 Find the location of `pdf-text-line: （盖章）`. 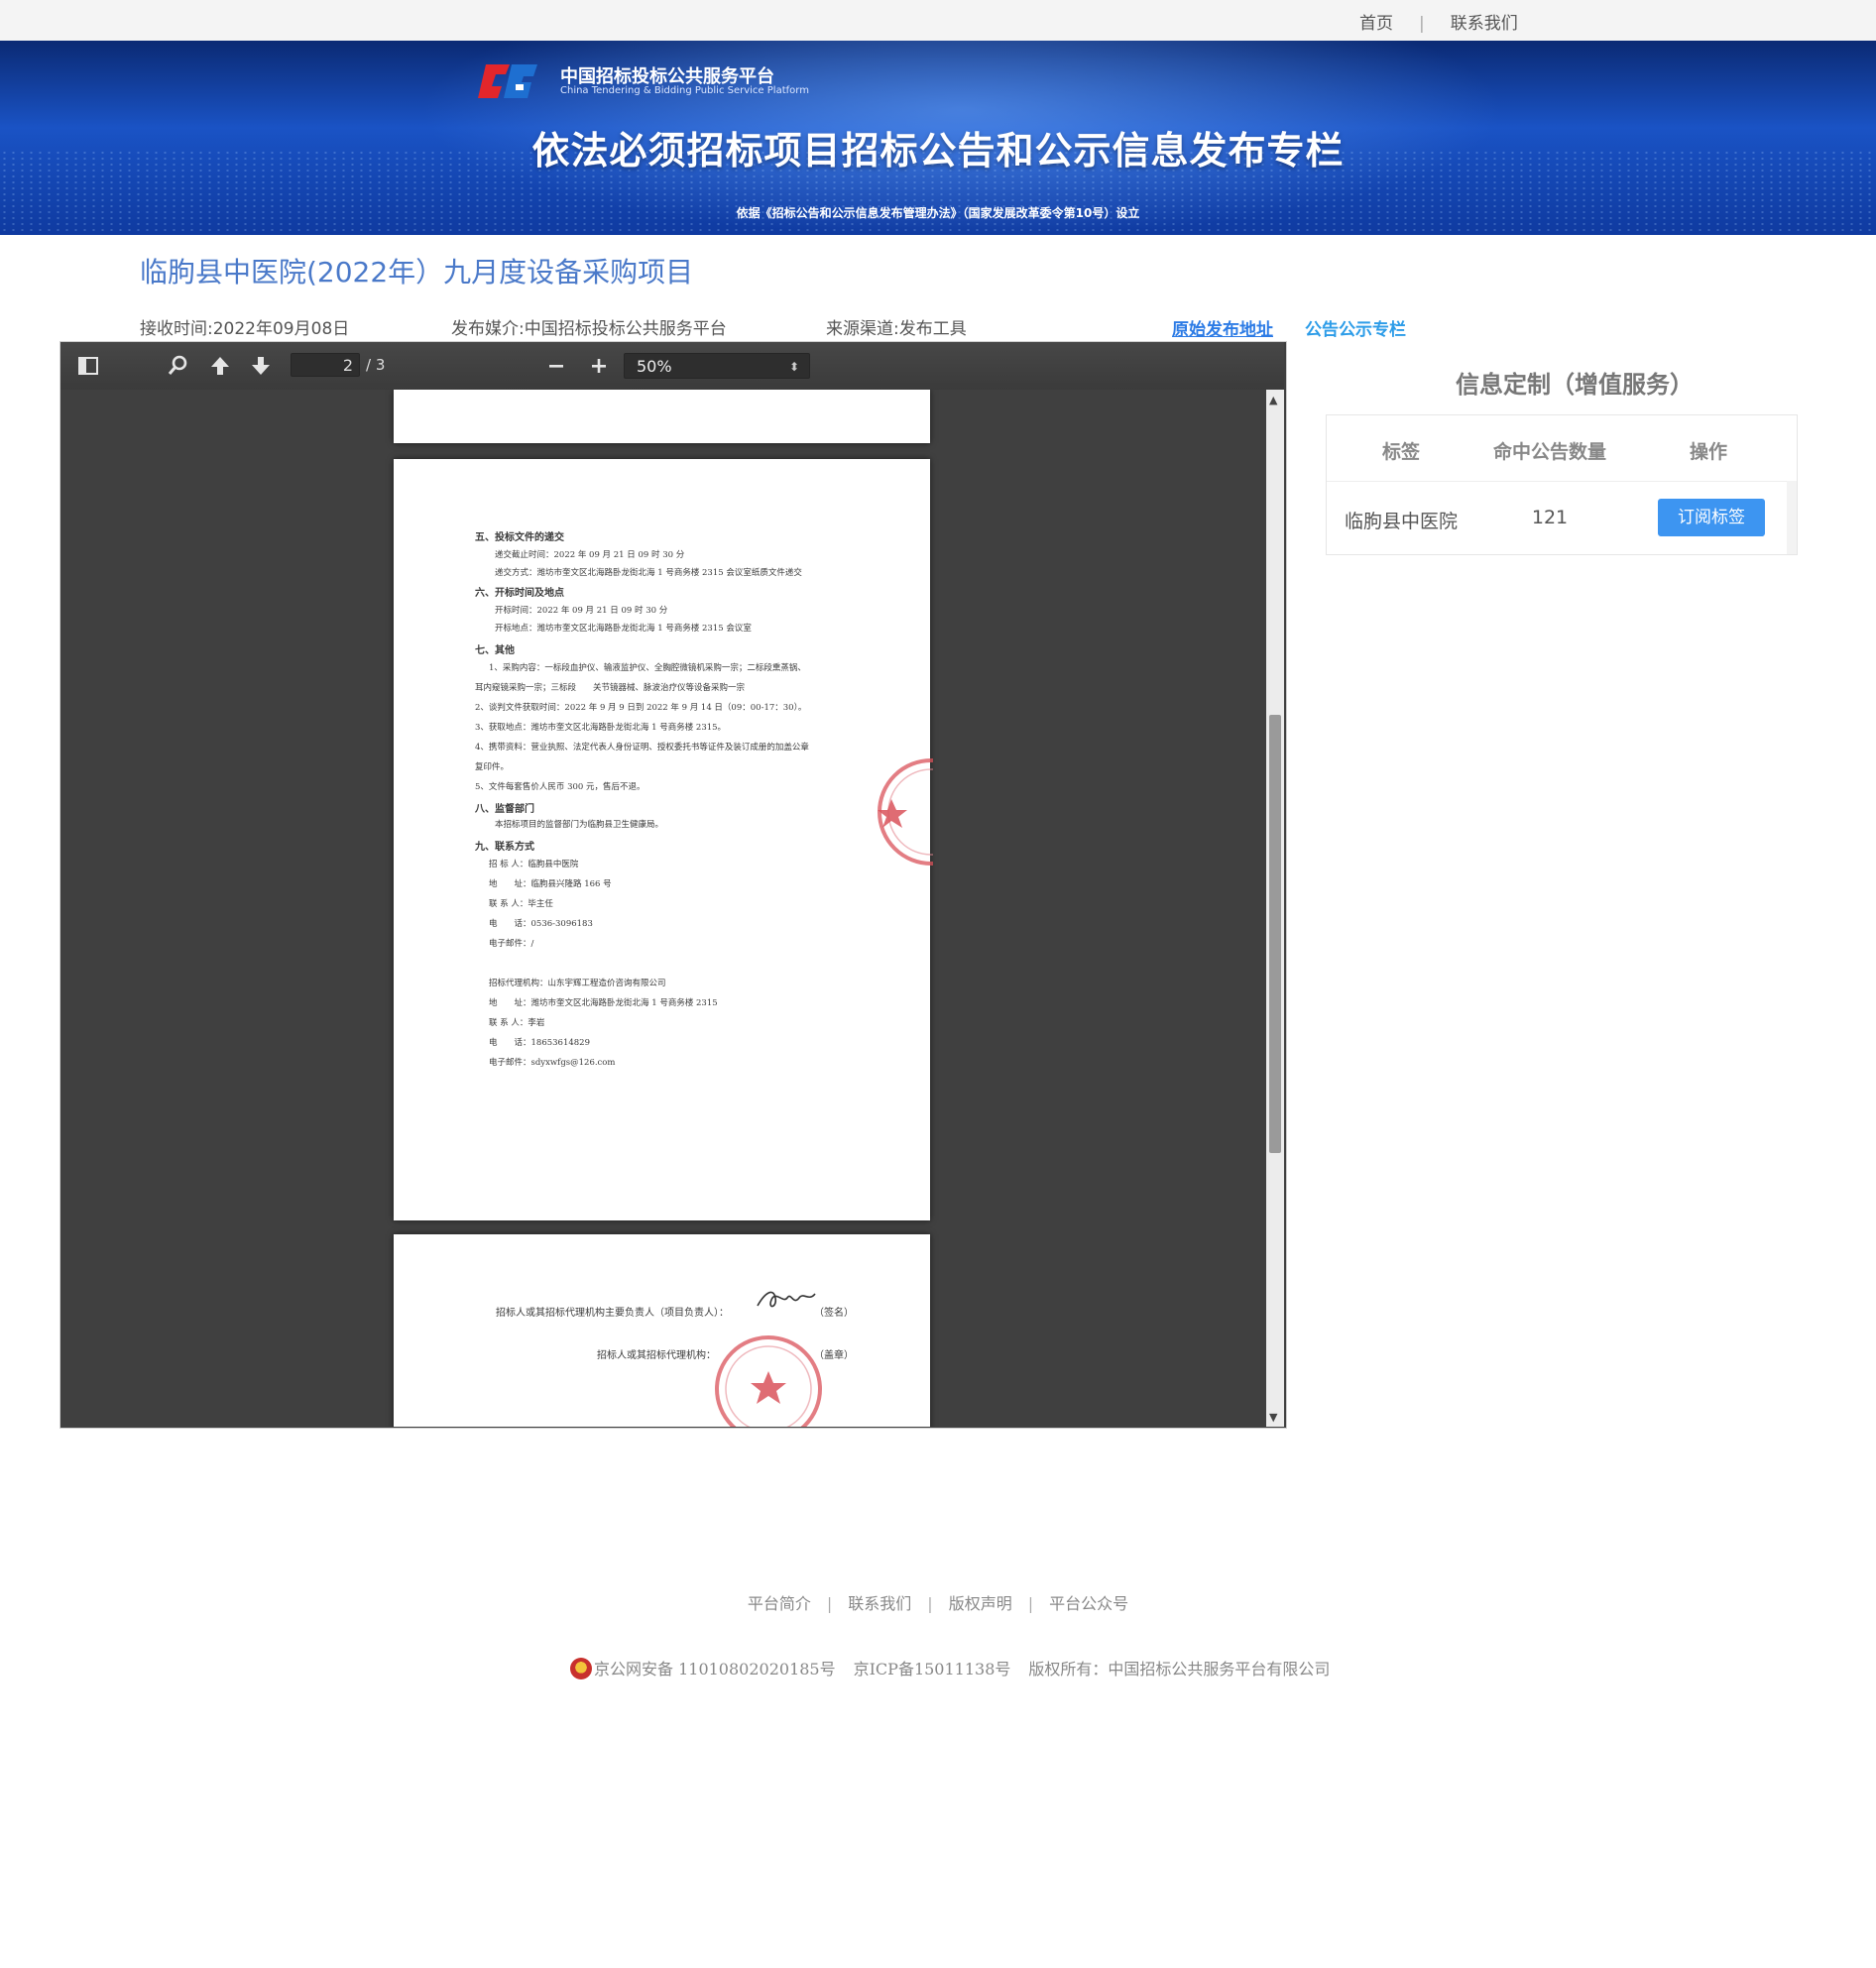

pdf-text-line: （盖章） is located at coordinates (834, 1355).